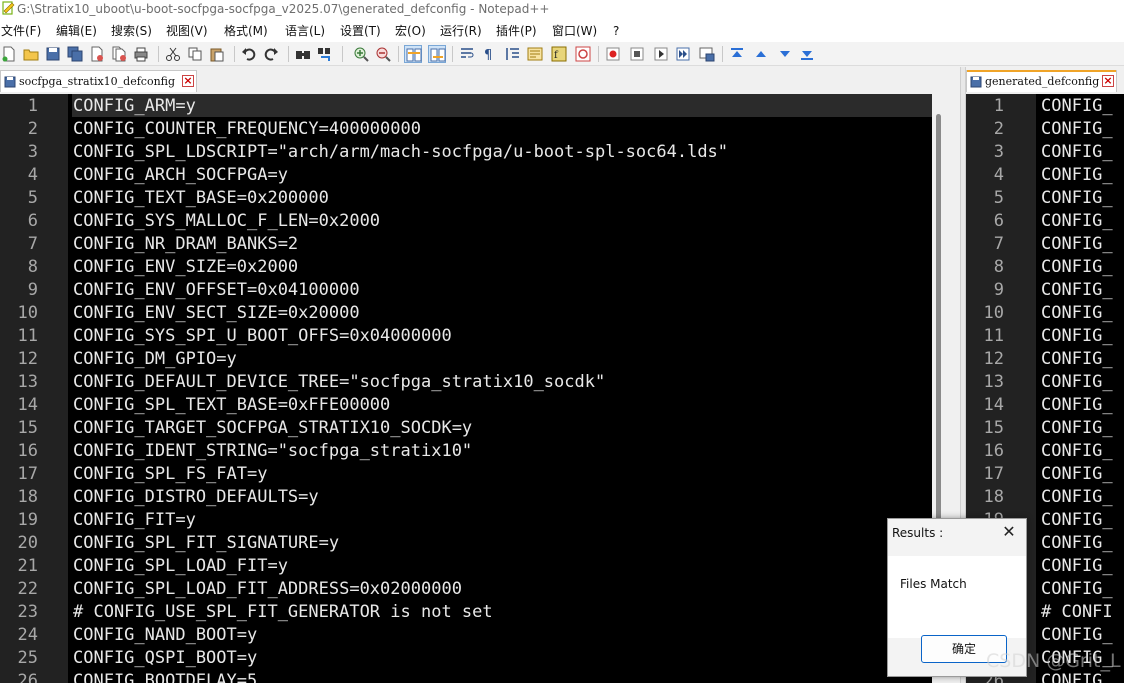  What do you see at coordinates (195, 54) in the screenshot?
I see `copy-icon` at bounding box center [195, 54].